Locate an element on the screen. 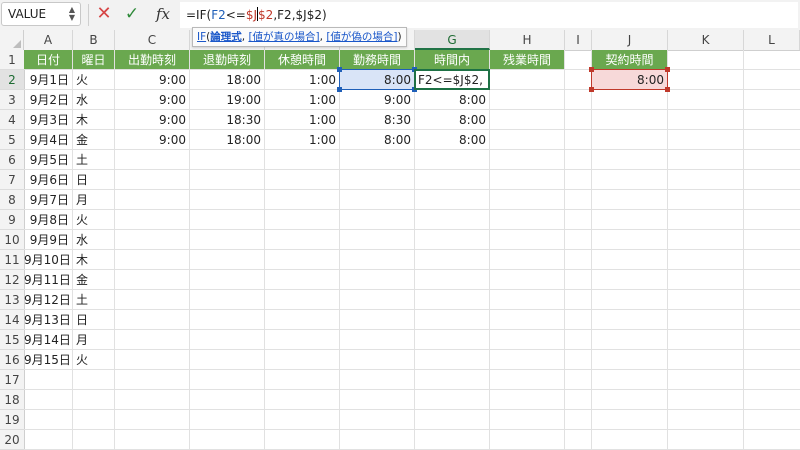 Image resolution: width=800 pixels, height=450 pixels. row-header-10: 10 is located at coordinates (12, 240).